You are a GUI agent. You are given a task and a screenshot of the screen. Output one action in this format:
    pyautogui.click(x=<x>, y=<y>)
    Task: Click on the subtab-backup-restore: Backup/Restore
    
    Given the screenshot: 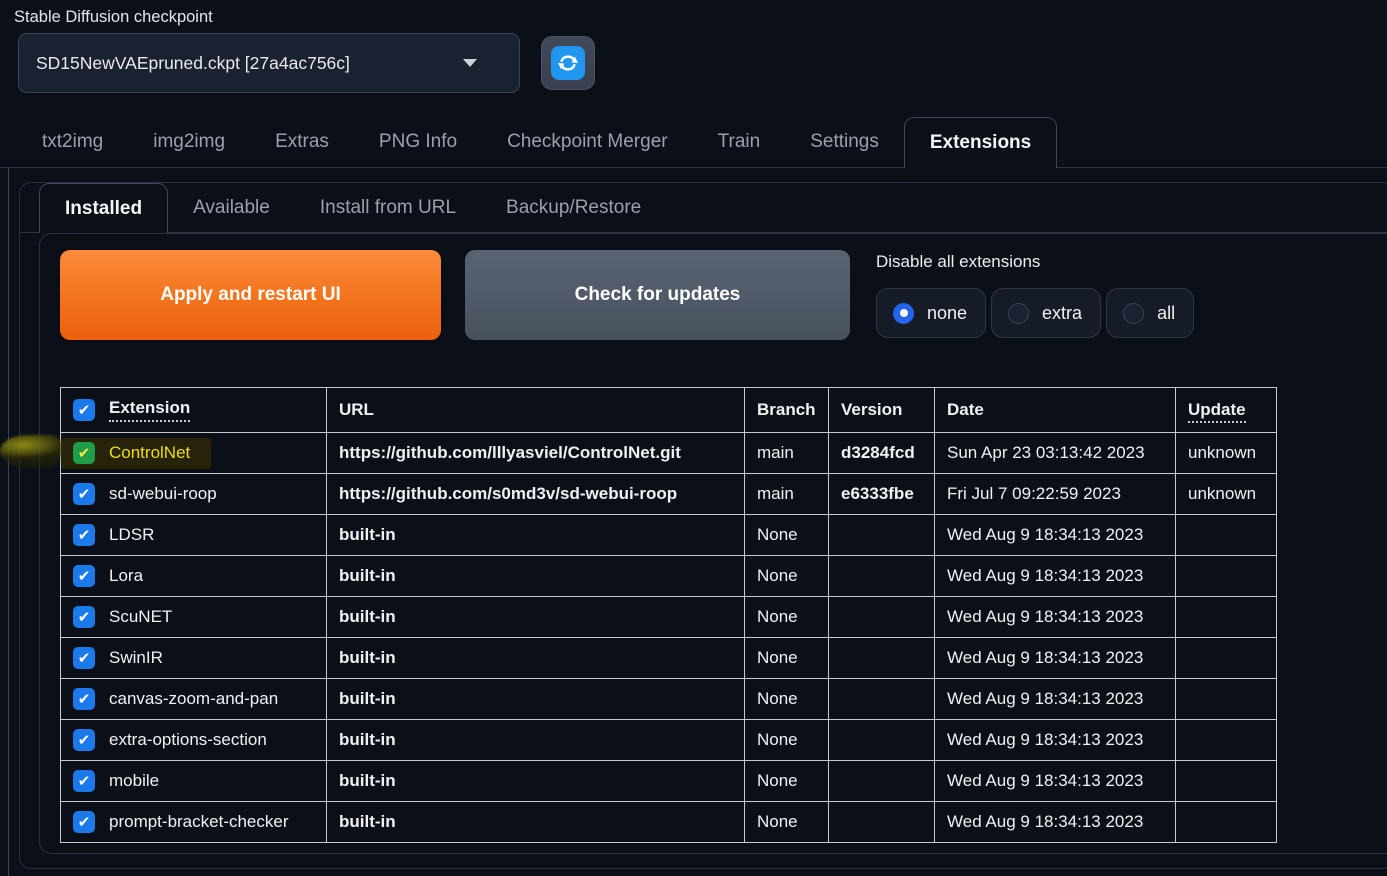 What is the action you would take?
    pyautogui.click(x=573, y=207)
    